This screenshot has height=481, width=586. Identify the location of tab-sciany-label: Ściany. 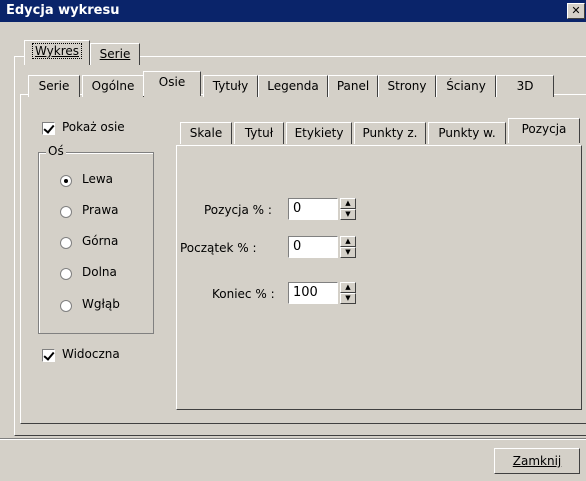
(466, 86).